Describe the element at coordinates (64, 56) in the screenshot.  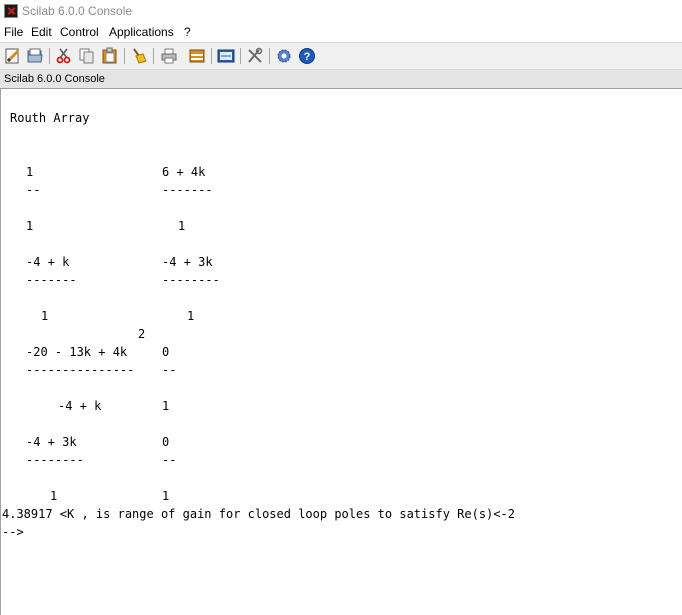
I see `cut-icon` at that location.